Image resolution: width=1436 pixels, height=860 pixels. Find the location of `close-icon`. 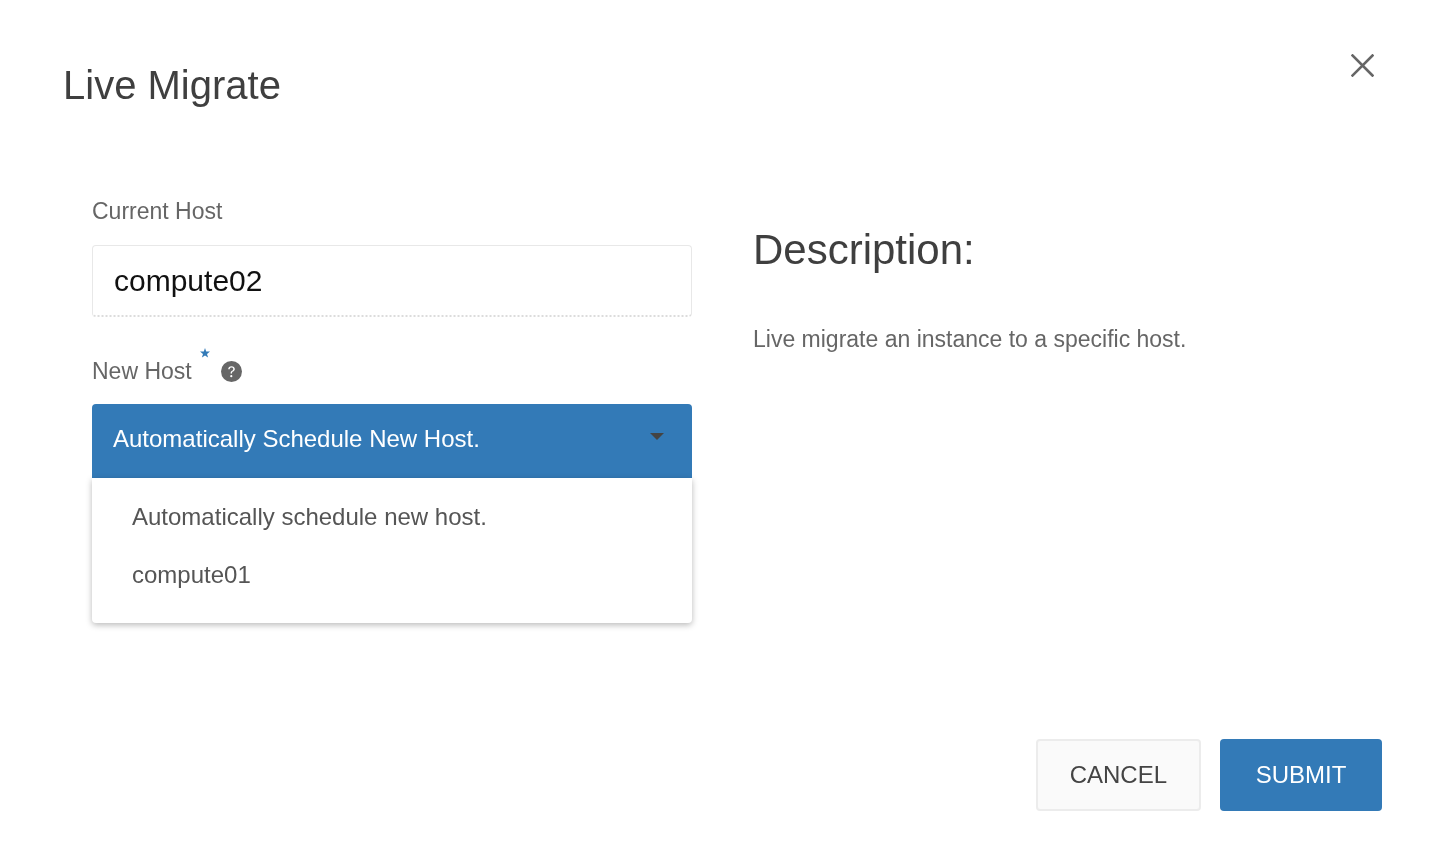

close-icon is located at coordinates (1362, 65).